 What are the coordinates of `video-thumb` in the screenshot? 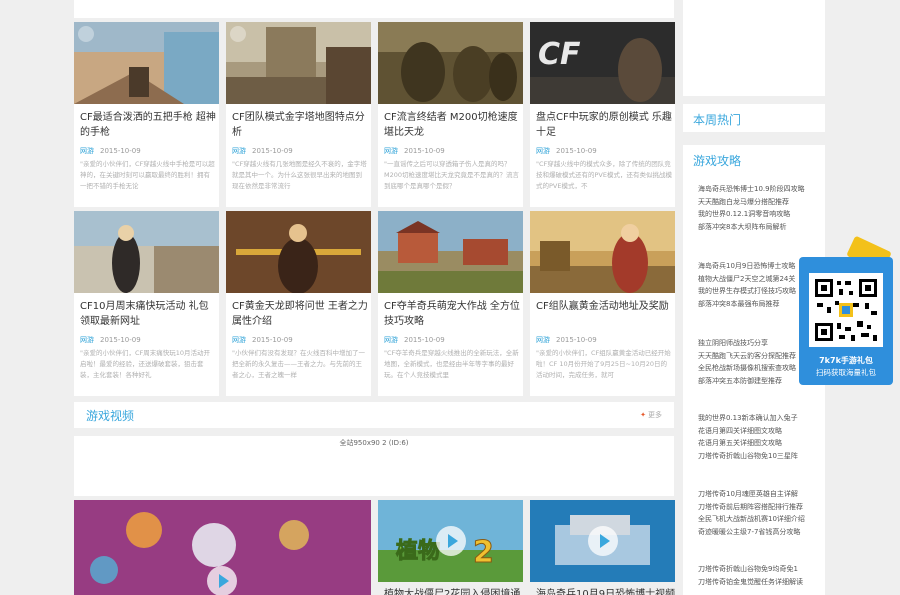 It's located at (602, 541).